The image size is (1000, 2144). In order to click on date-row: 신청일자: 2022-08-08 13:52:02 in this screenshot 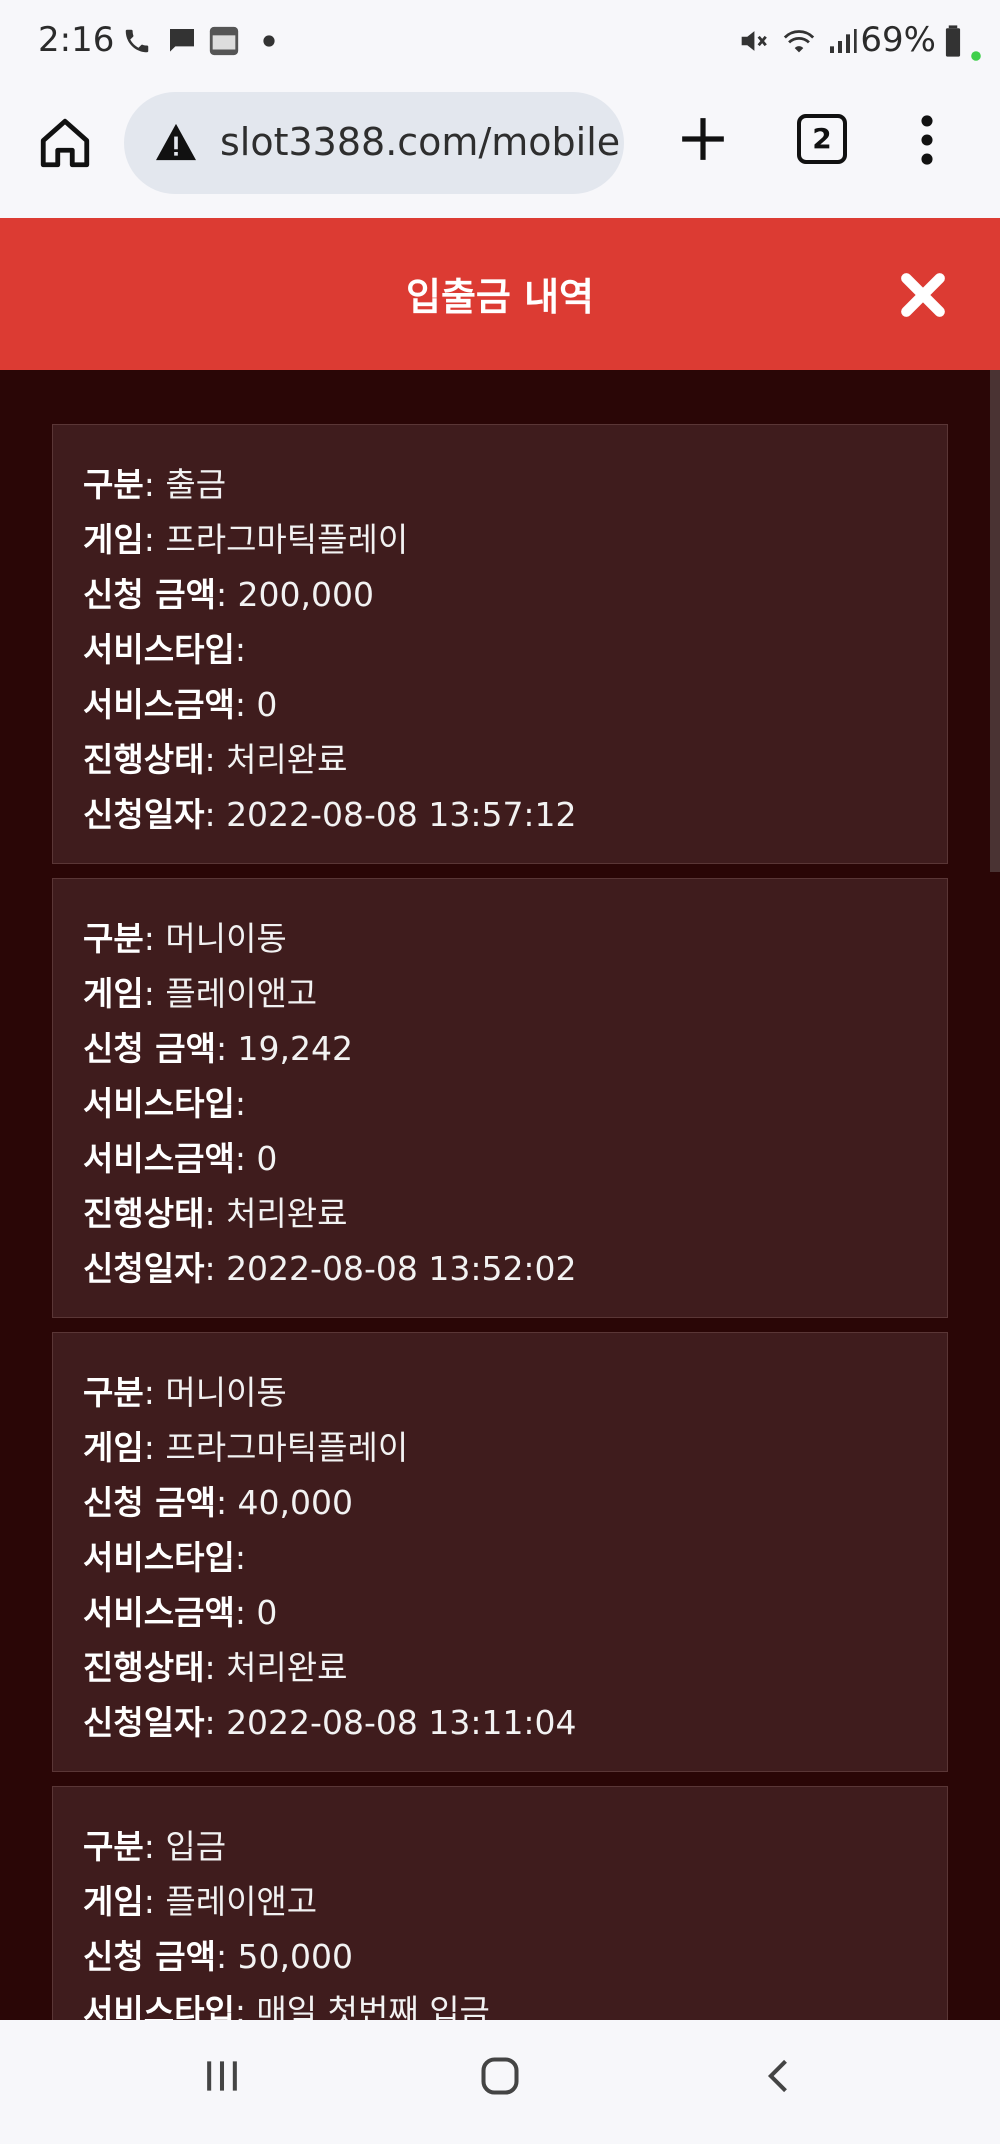, I will do `click(330, 1268)`.